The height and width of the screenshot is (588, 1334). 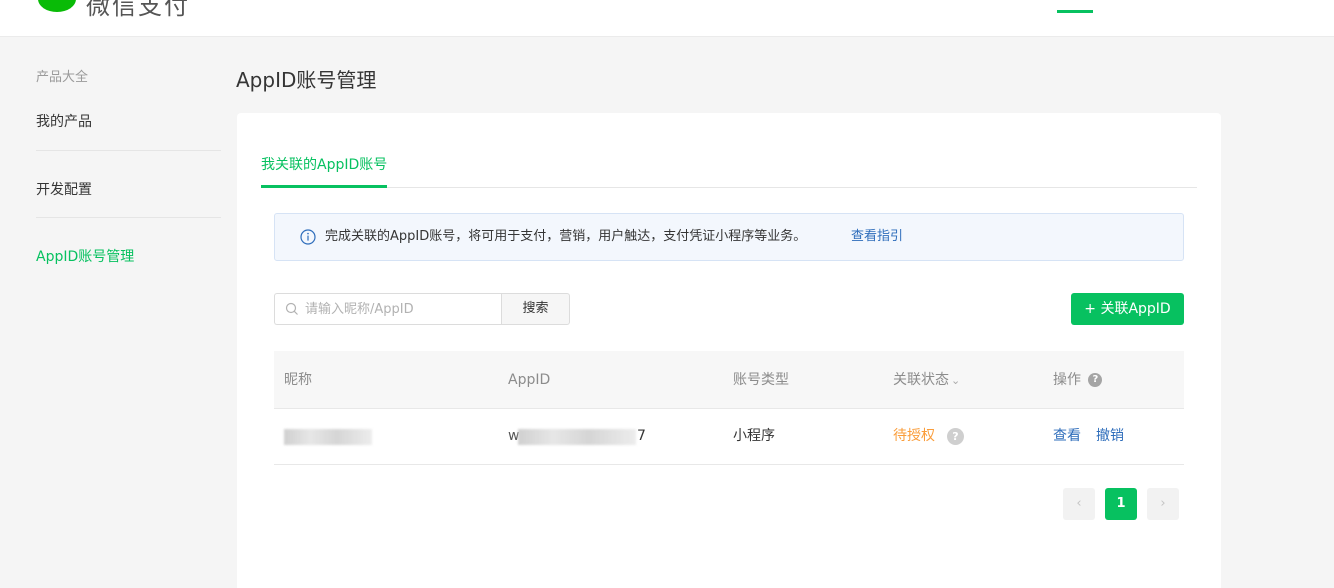 What do you see at coordinates (308, 237) in the screenshot?
I see `info-icon` at bounding box center [308, 237].